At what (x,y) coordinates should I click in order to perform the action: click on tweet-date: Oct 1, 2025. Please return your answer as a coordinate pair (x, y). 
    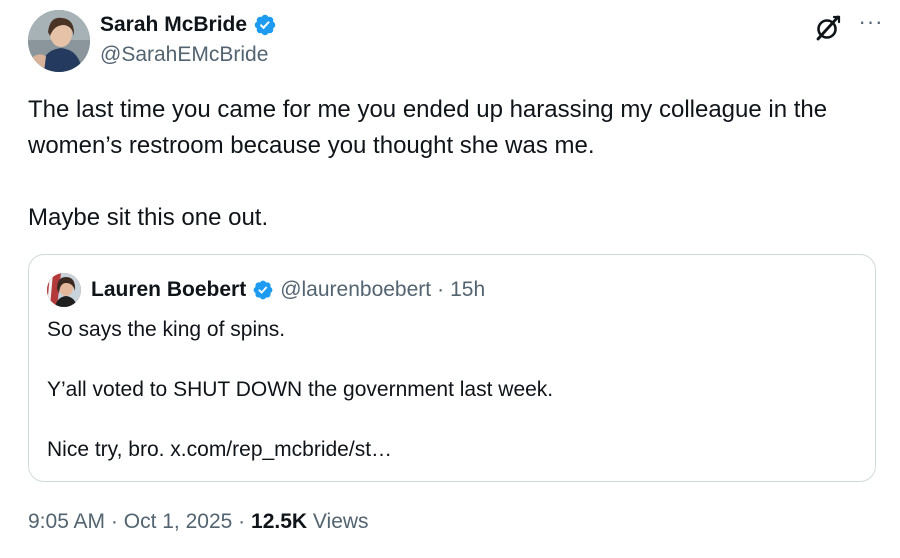
    Looking at the image, I should click on (178, 521).